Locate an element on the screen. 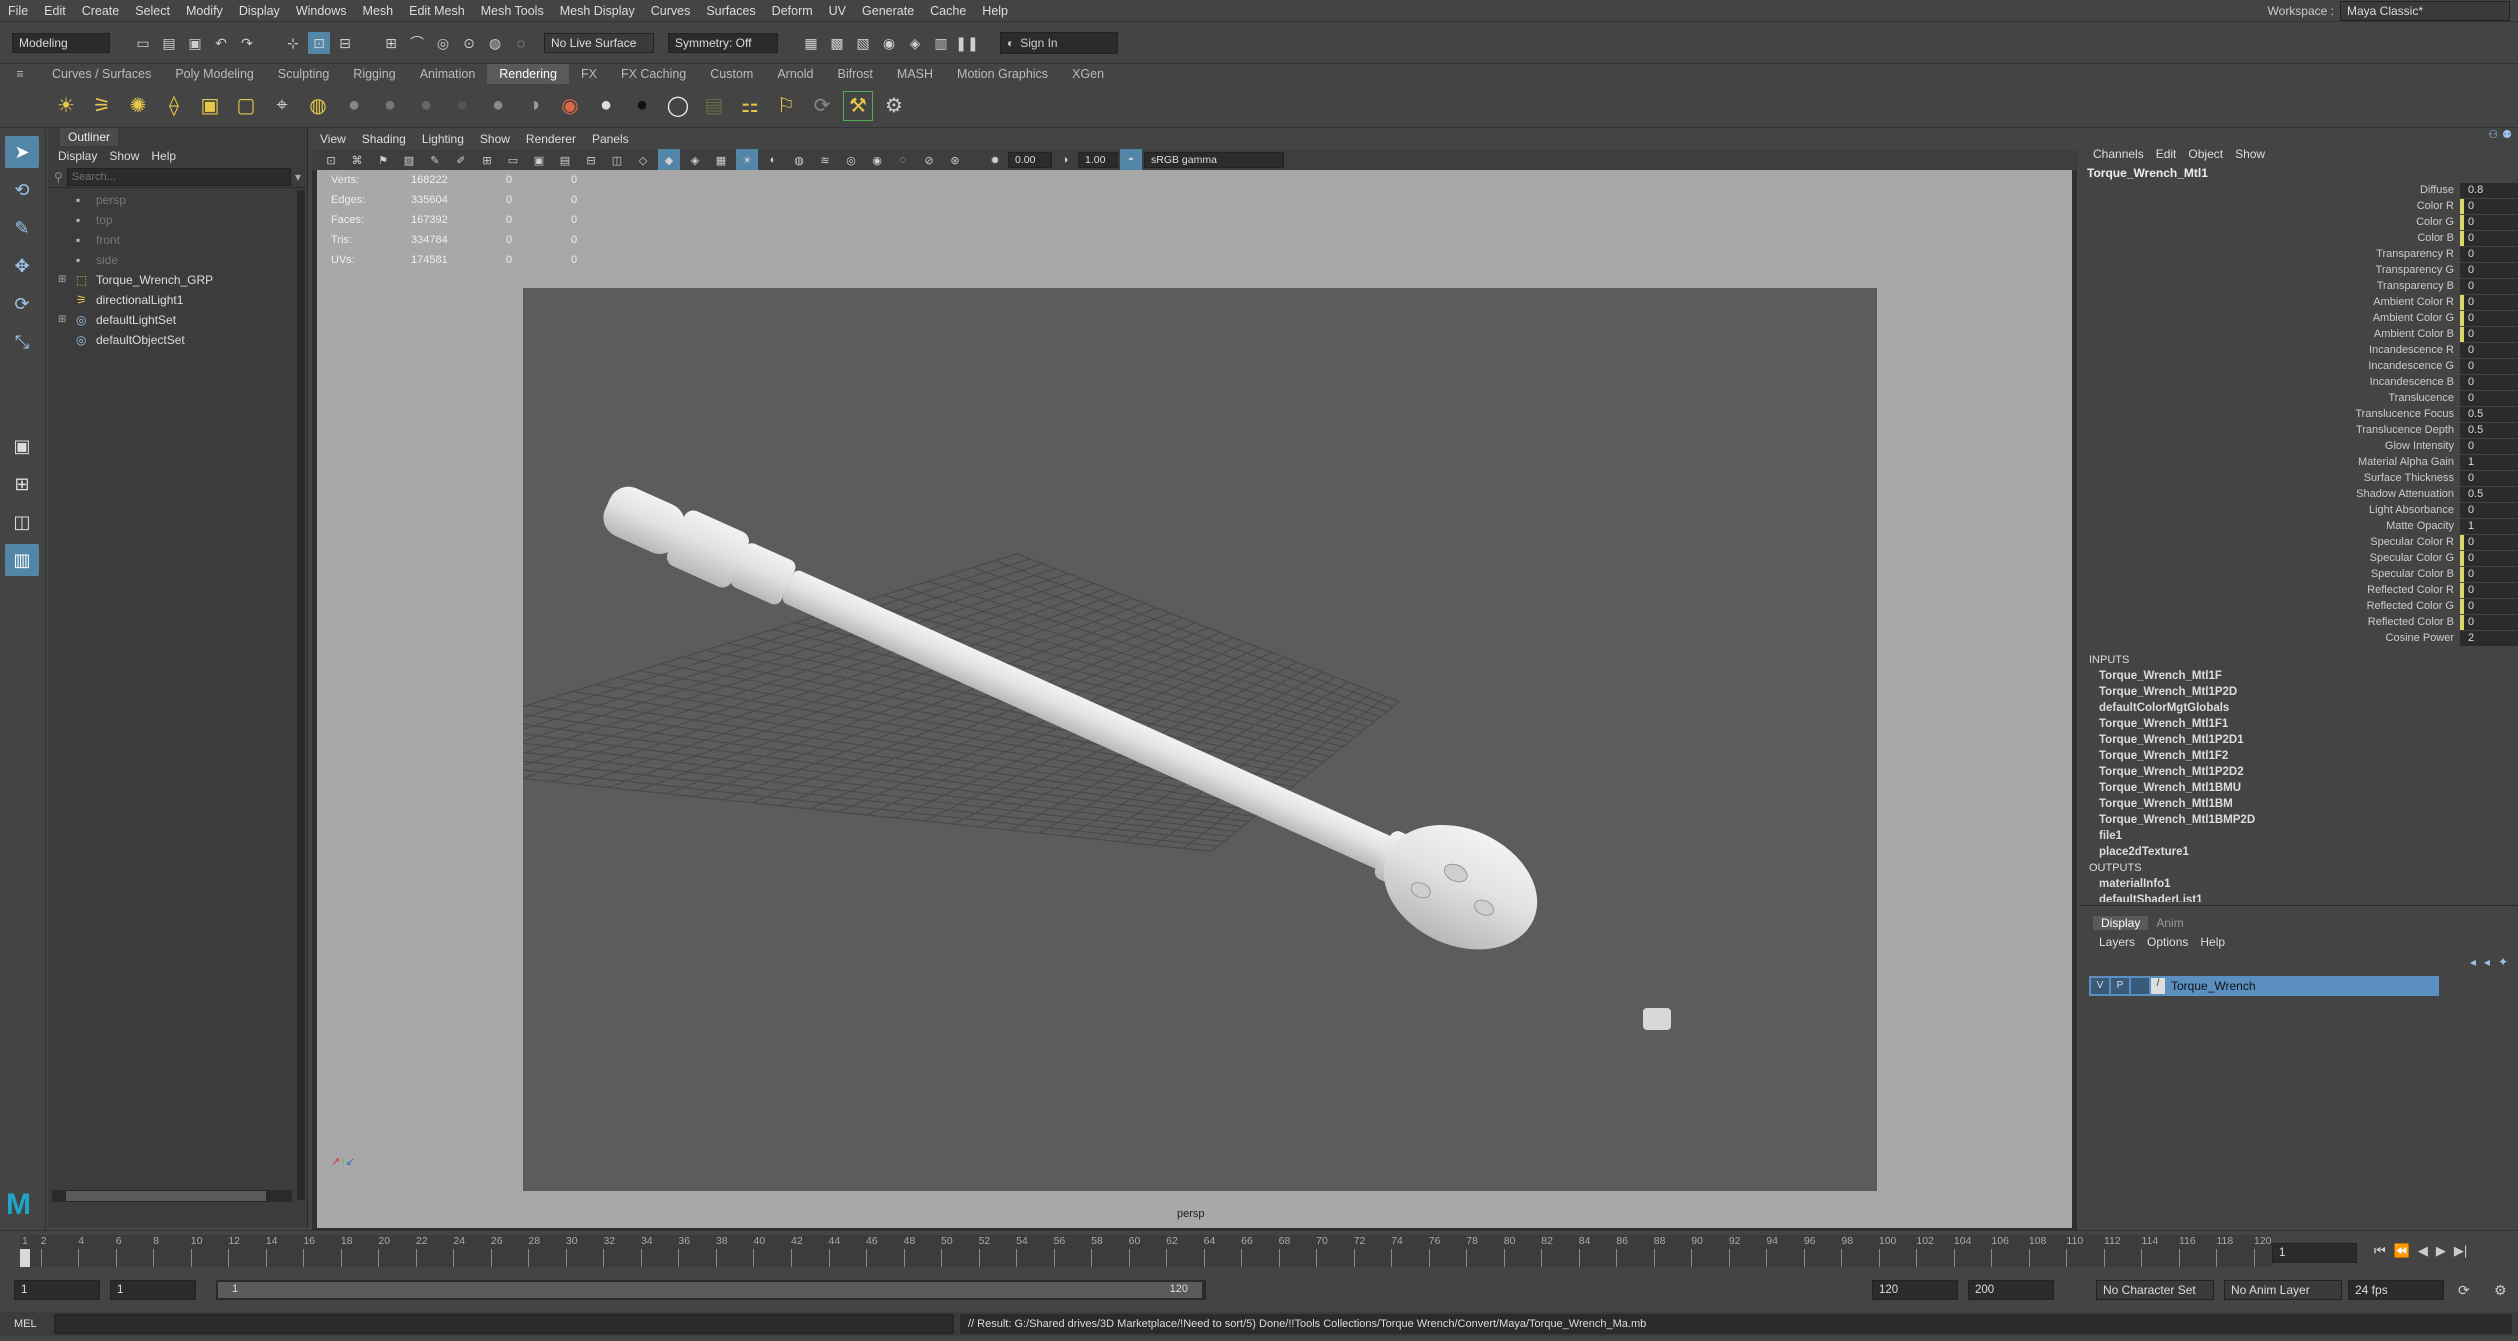  symmetry-dropdown: Symmetry: Off is located at coordinates (723, 43).